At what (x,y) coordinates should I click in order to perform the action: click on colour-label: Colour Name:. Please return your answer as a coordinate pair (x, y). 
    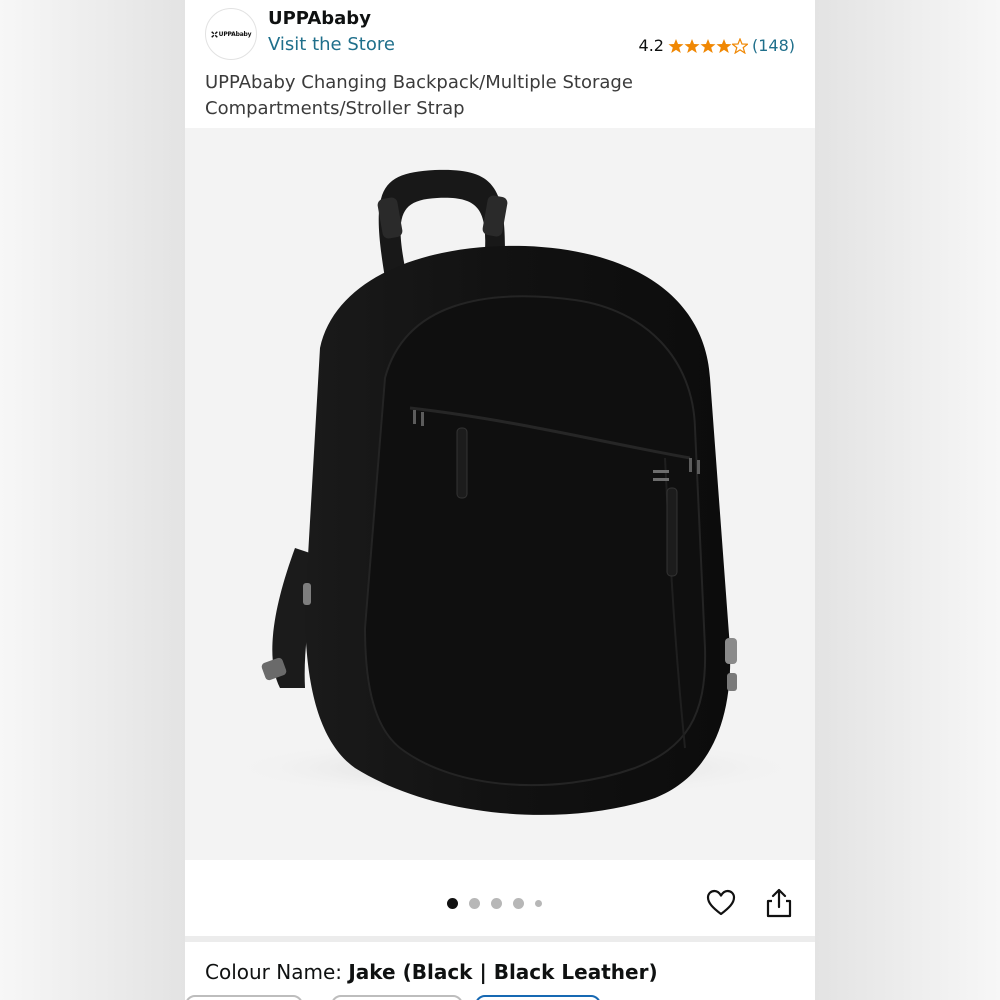
    Looking at the image, I should click on (273, 972).